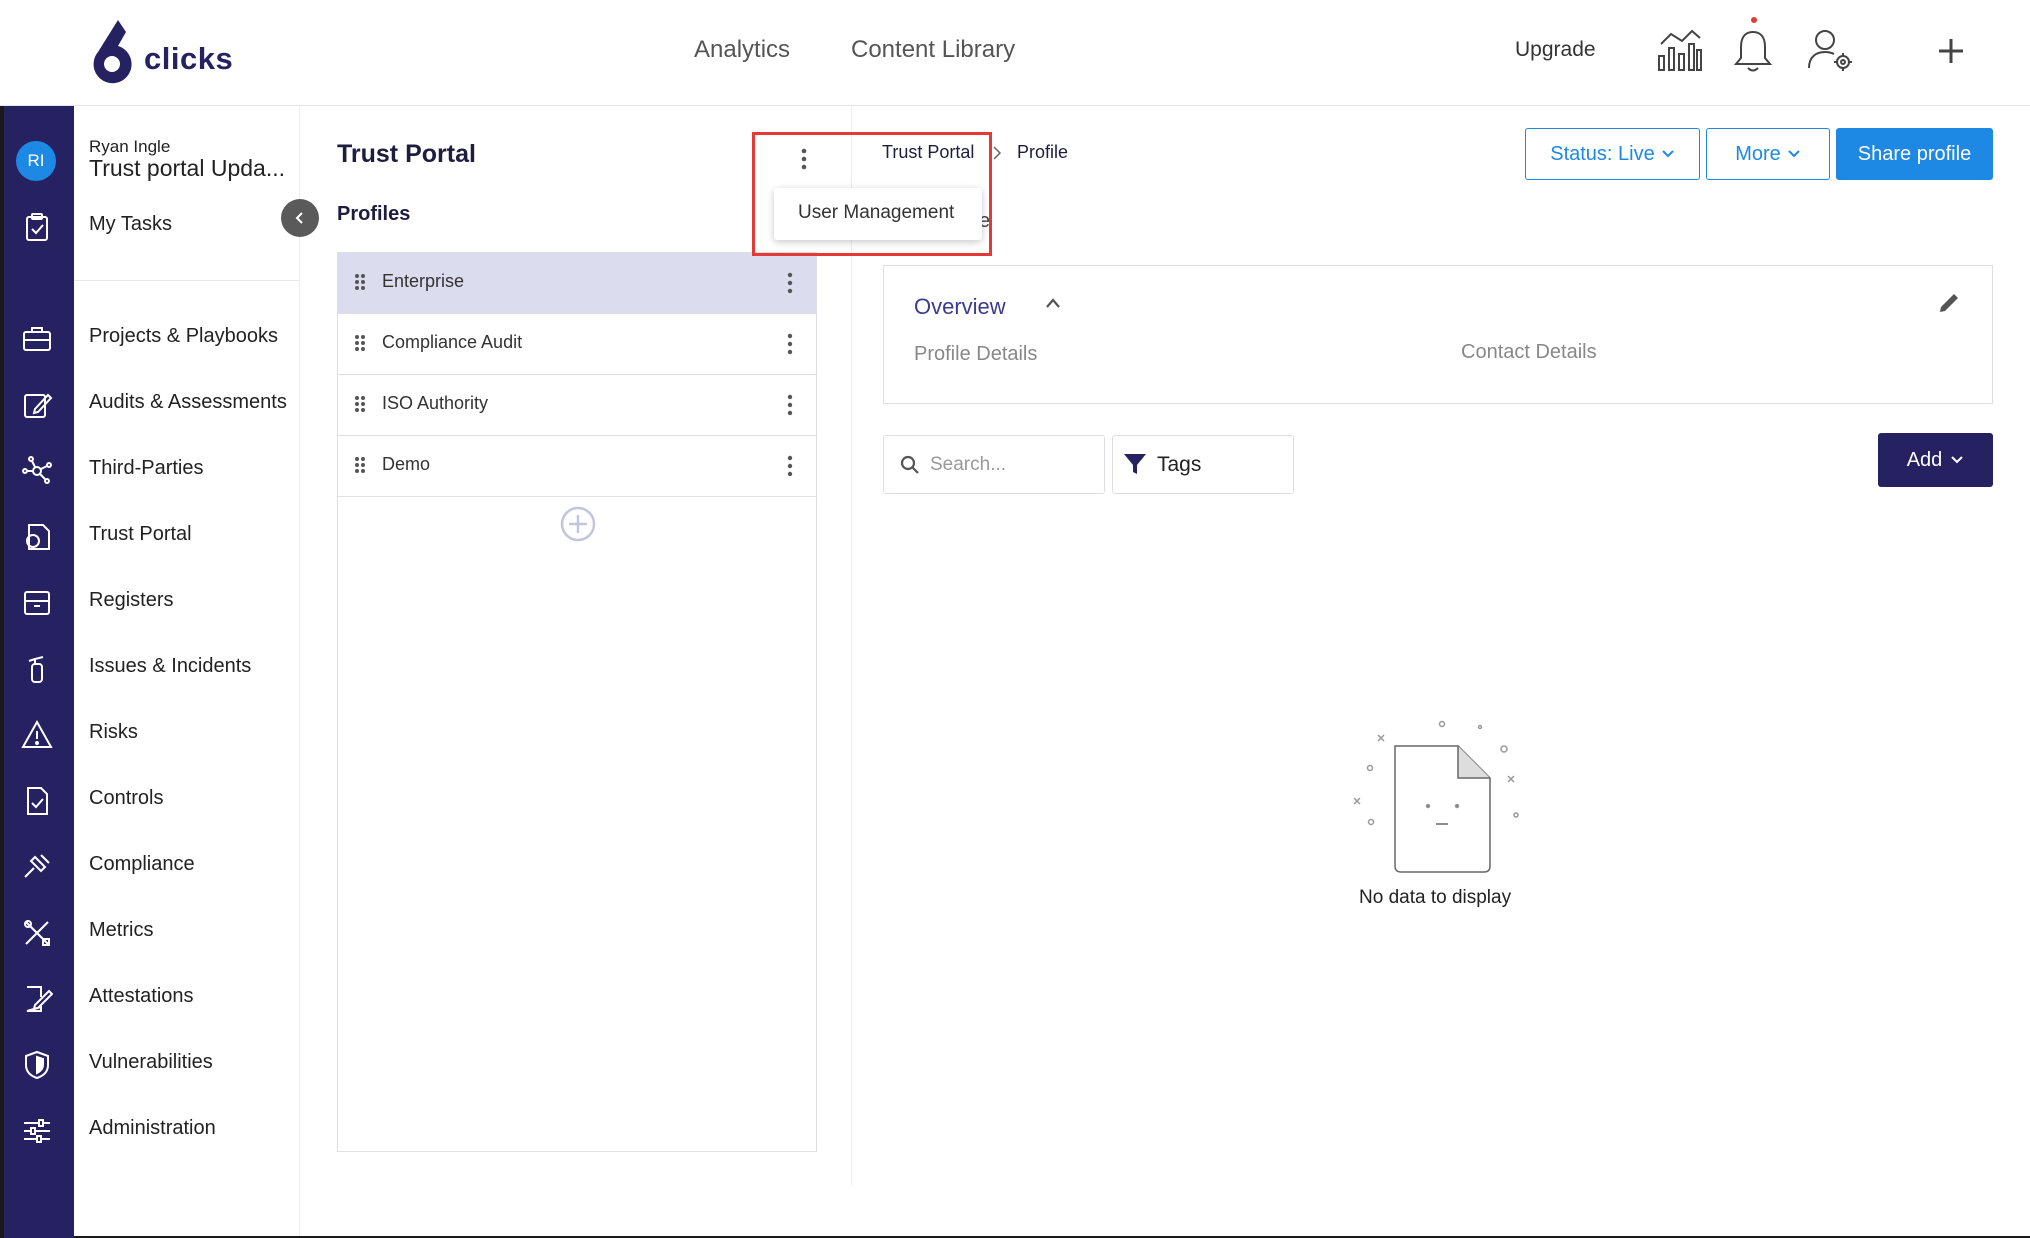 This screenshot has width=2030, height=1238. I want to click on briefcase-icon, so click(37, 339).